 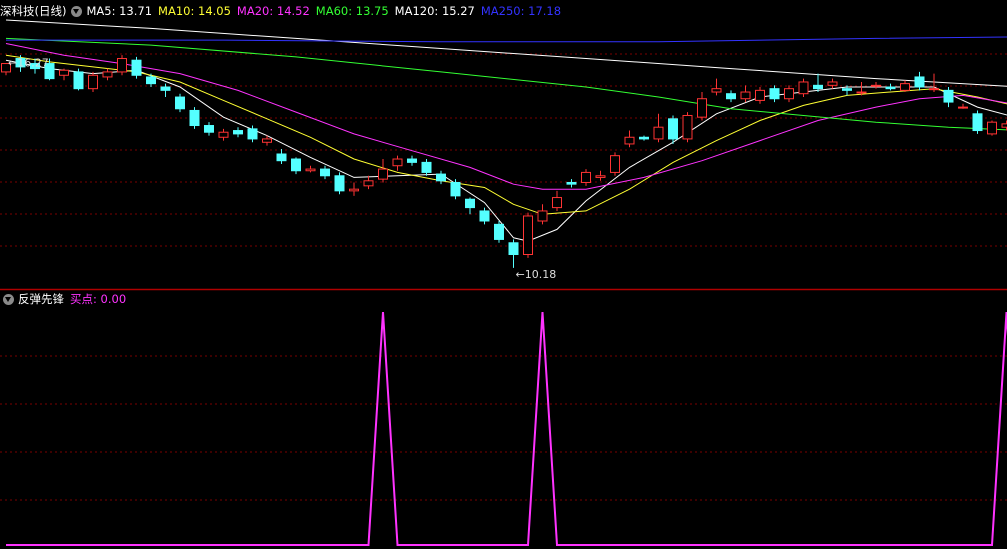 I want to click on price-annotation: ←16.27, so click(x=28, y=63).